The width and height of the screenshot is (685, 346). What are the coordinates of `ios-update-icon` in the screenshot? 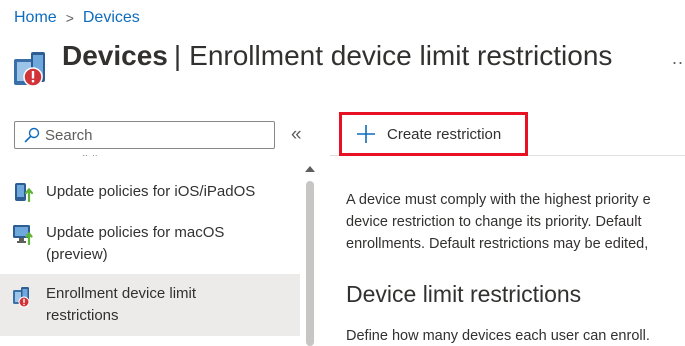 It's located at (24, 193).